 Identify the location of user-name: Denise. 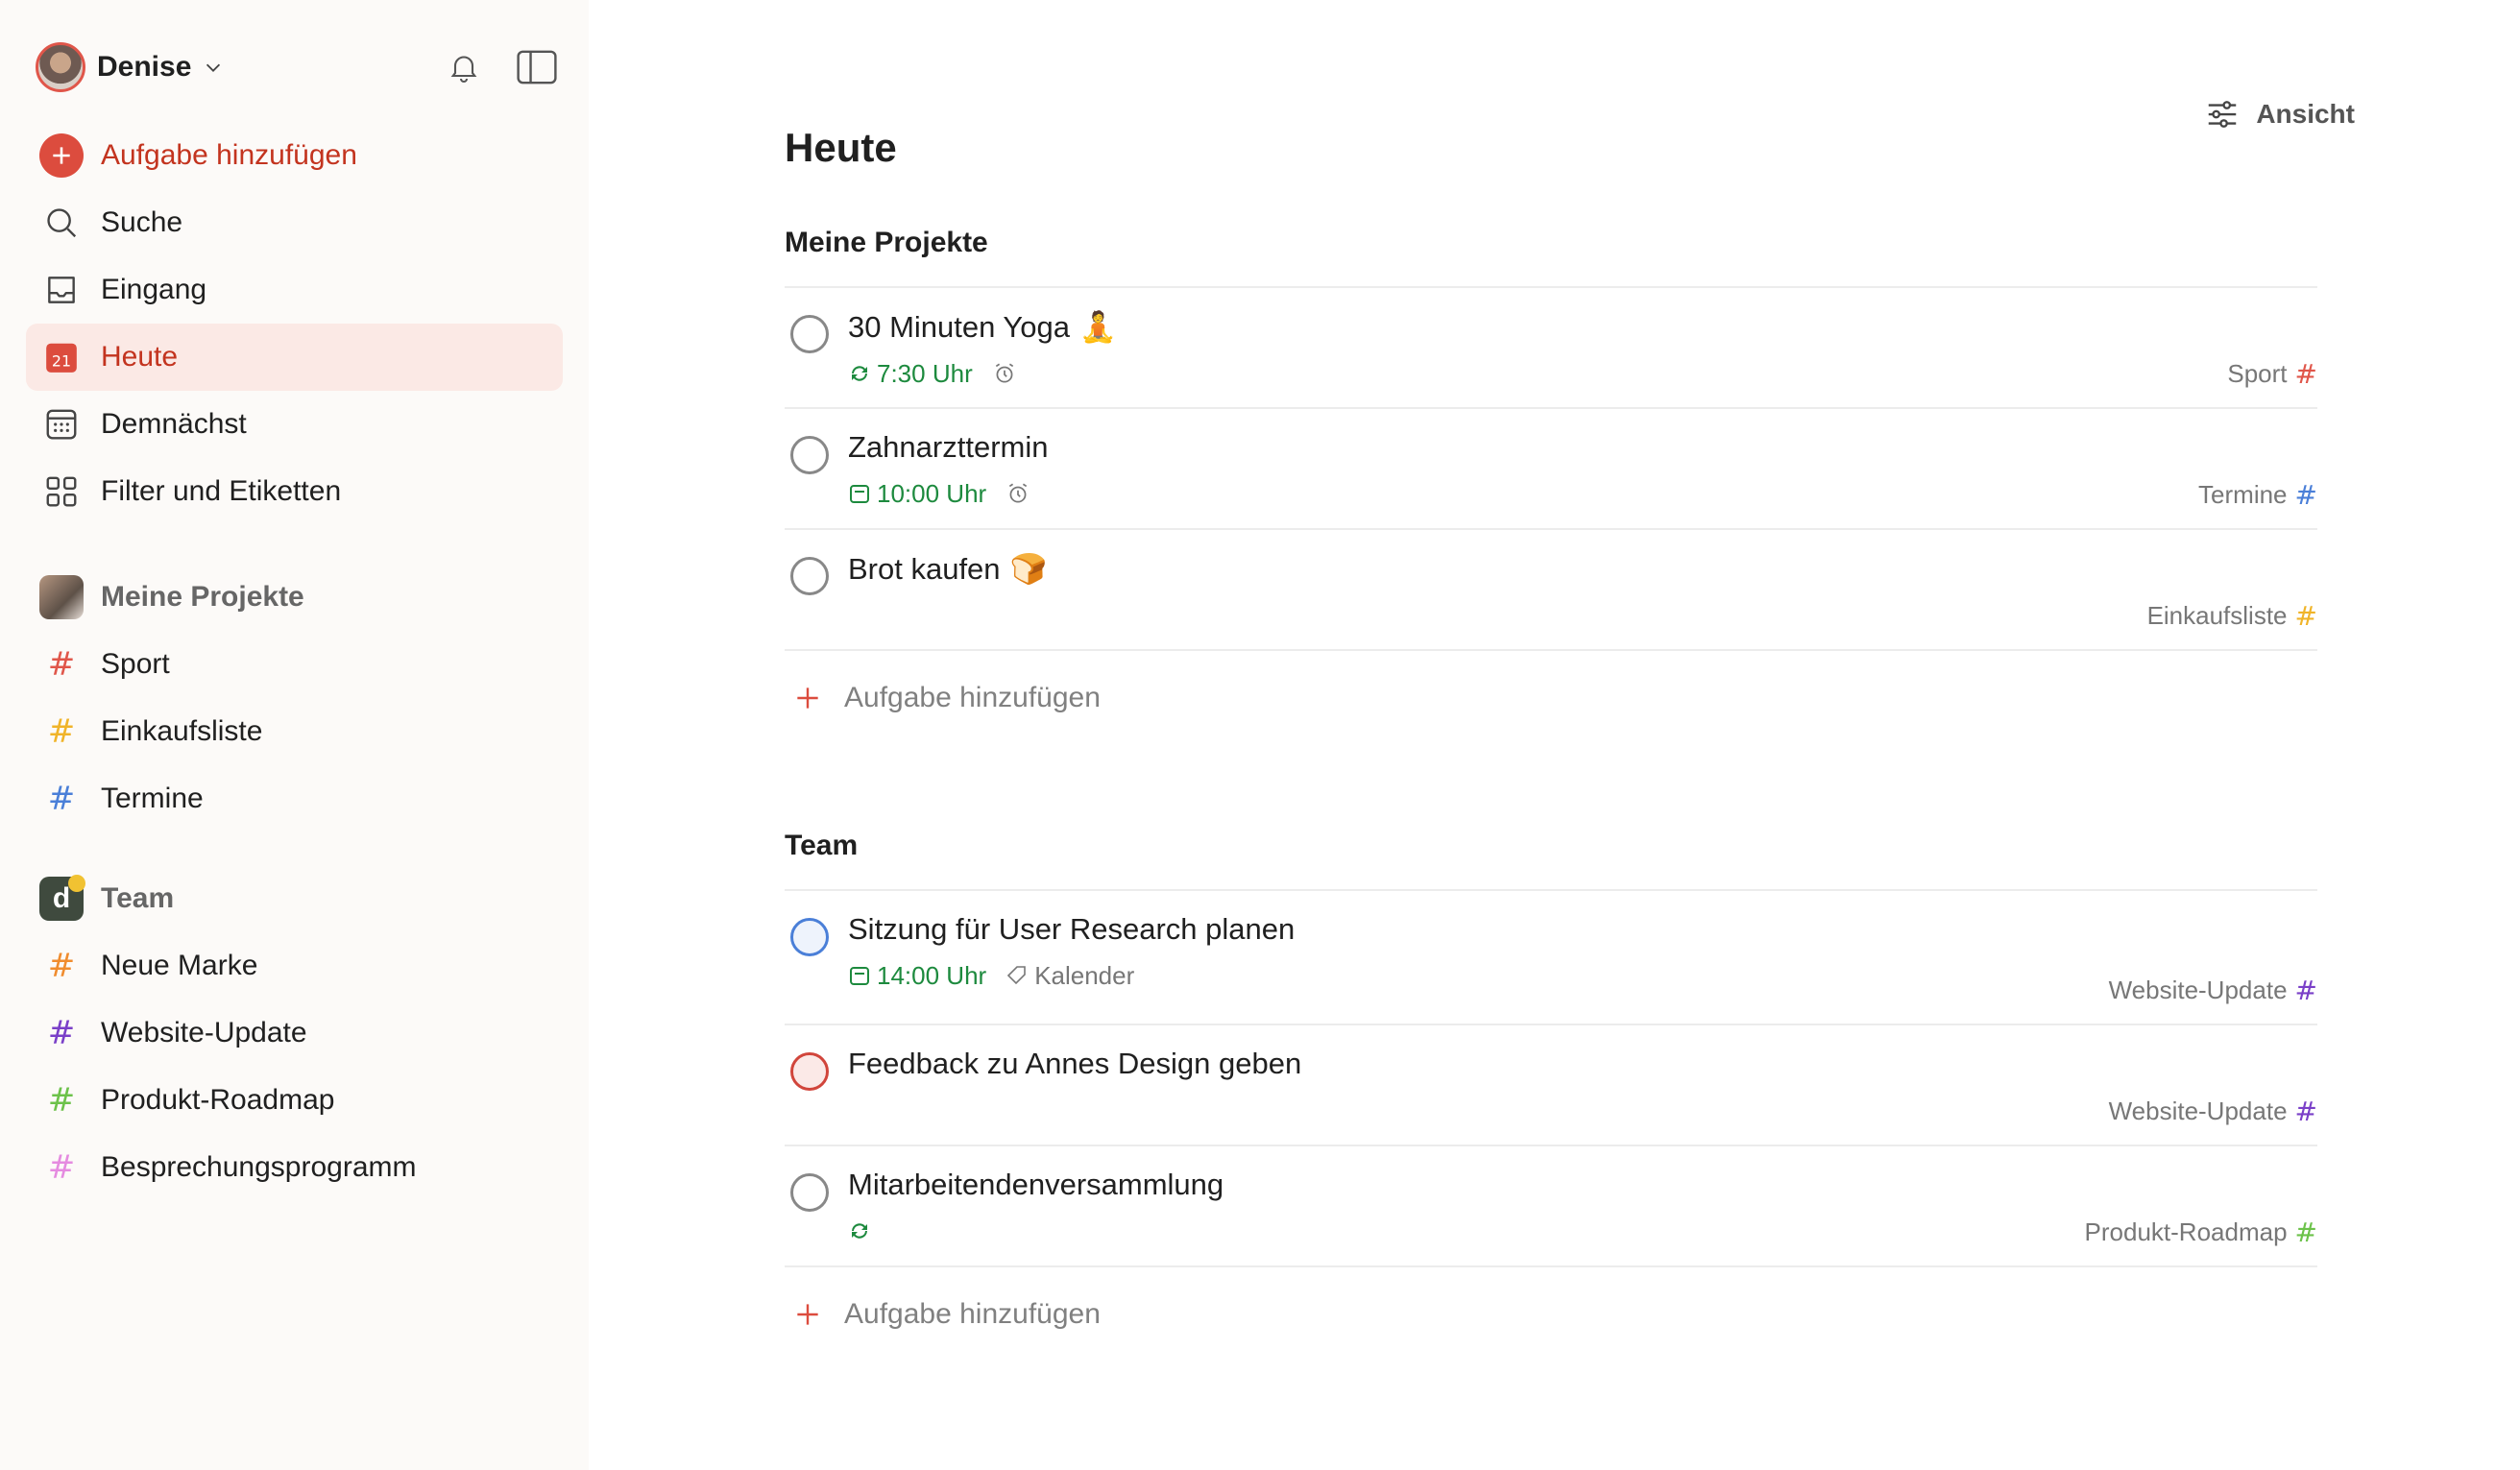
(144, 67).